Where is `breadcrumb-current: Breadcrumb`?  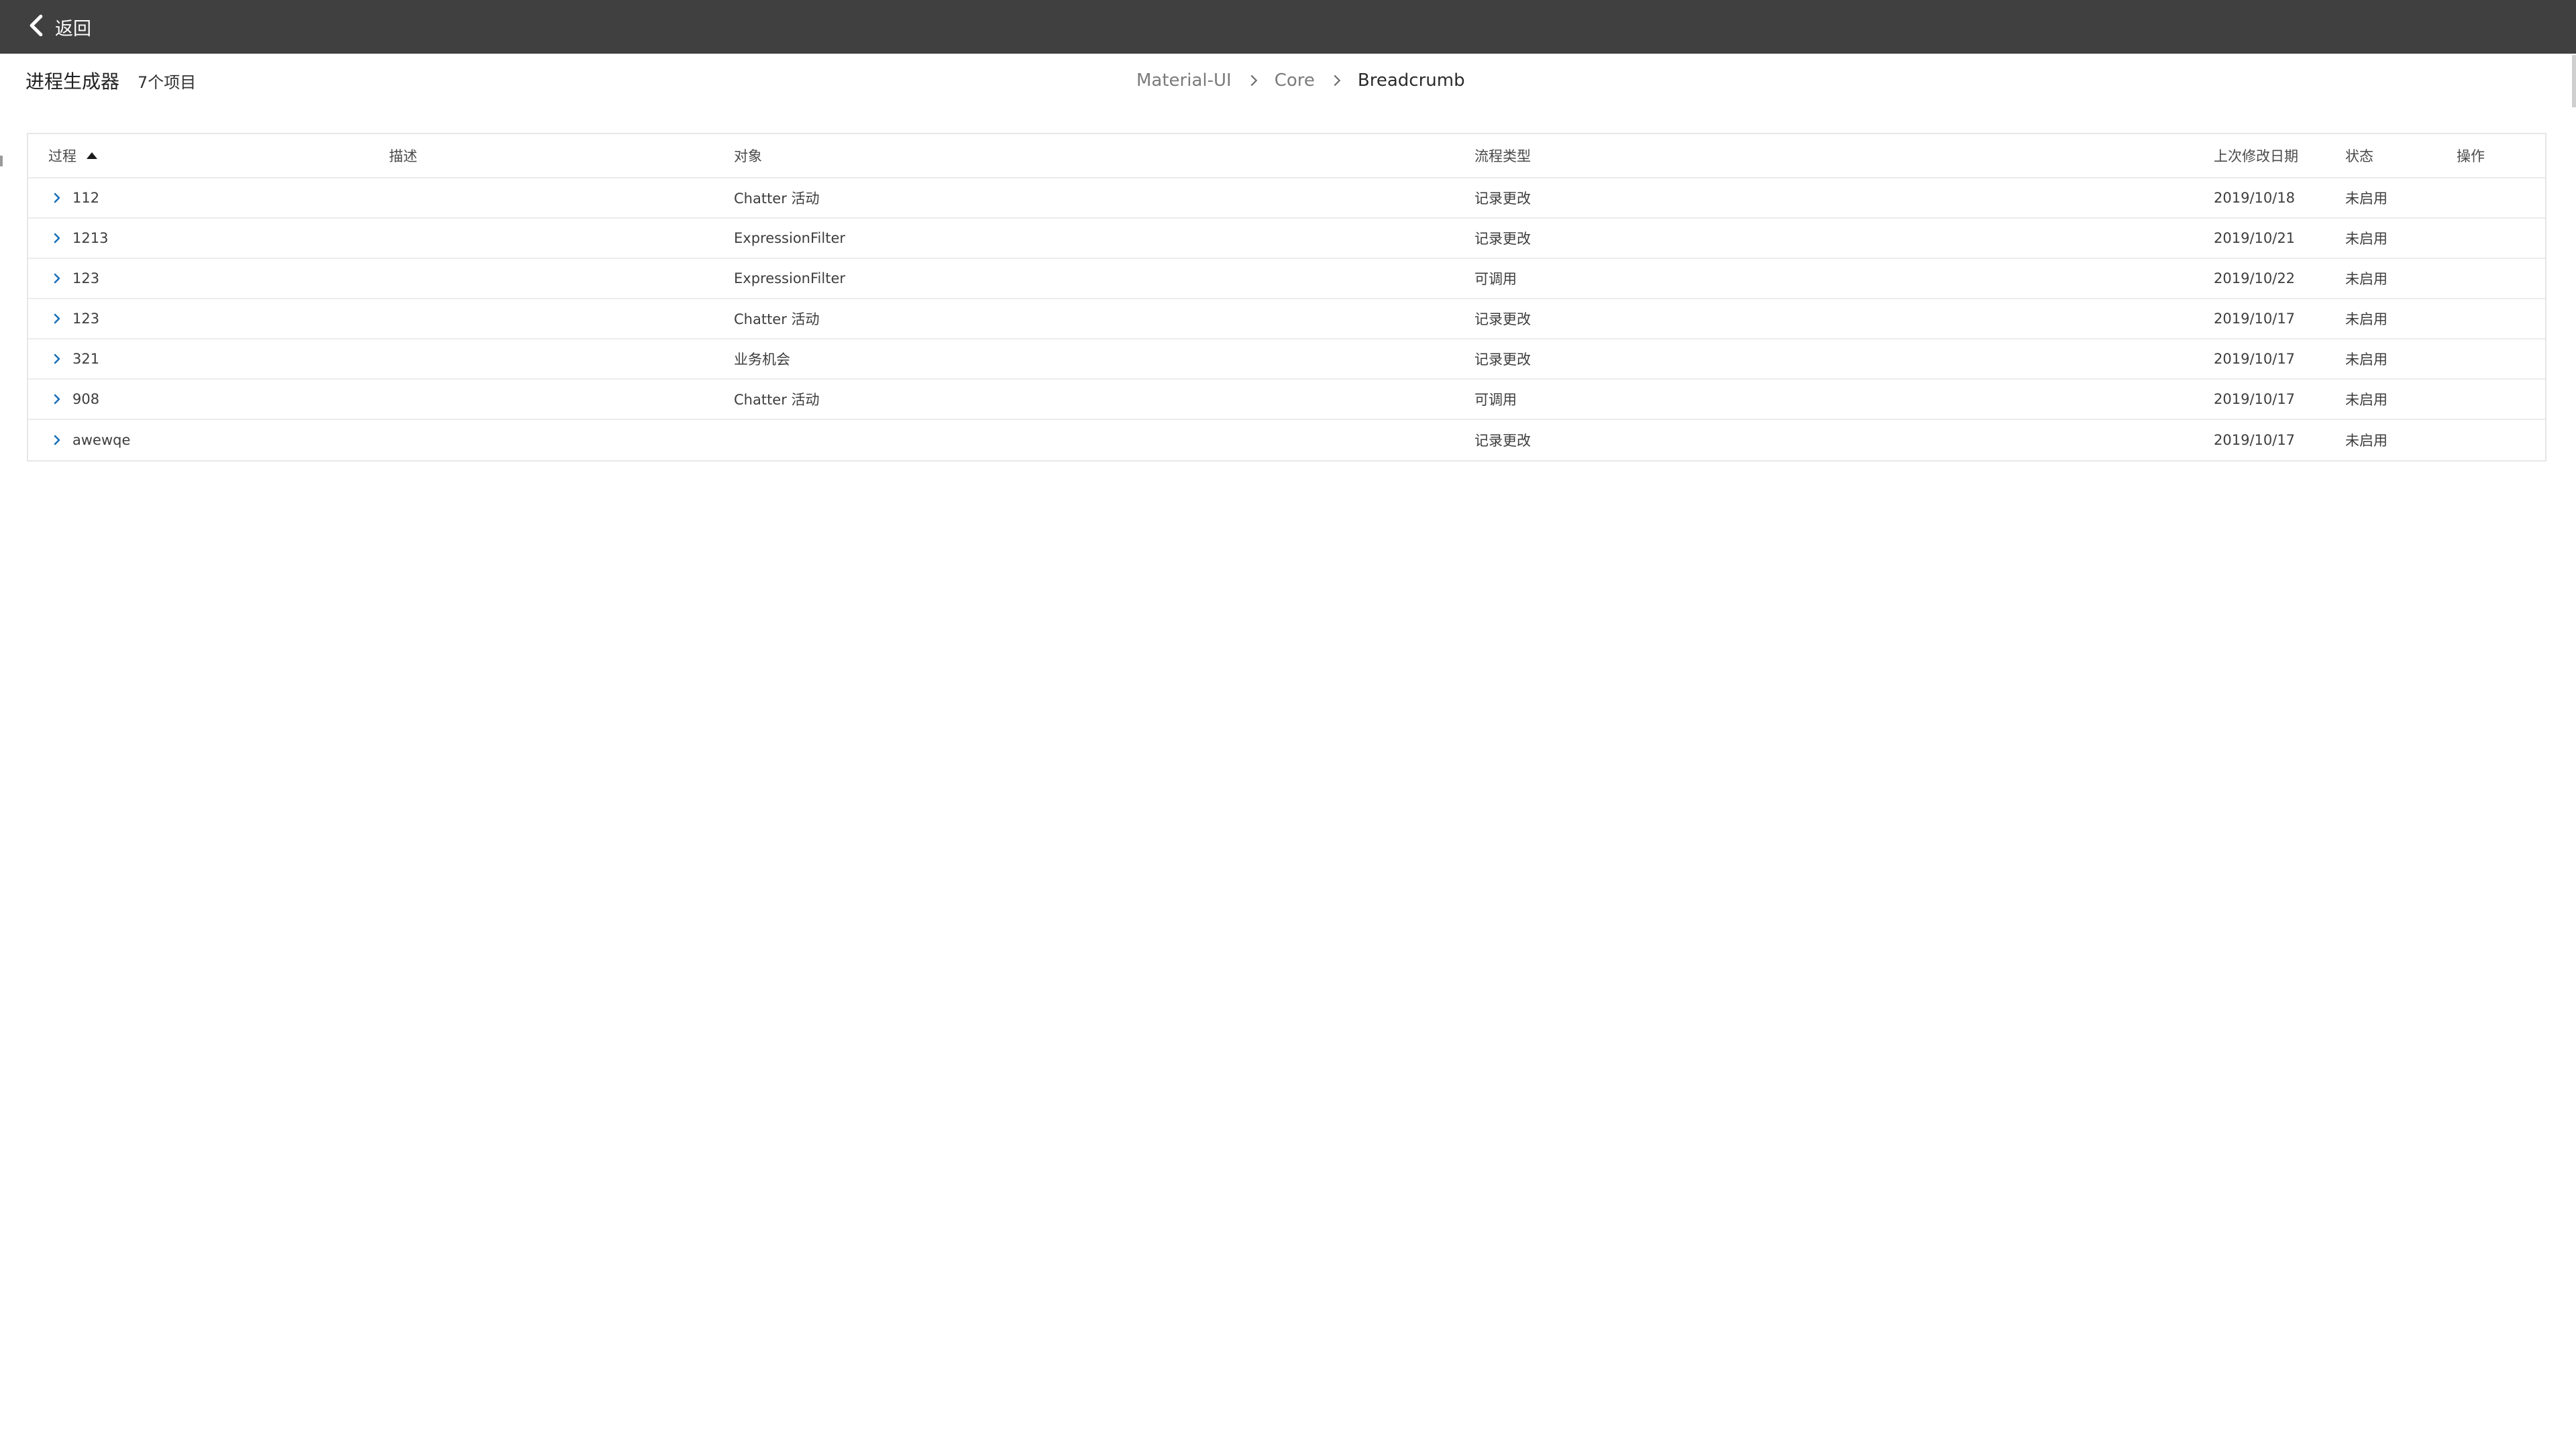 breadcrumb-current: Breadcrumb is located at coordinates (1411, 80).